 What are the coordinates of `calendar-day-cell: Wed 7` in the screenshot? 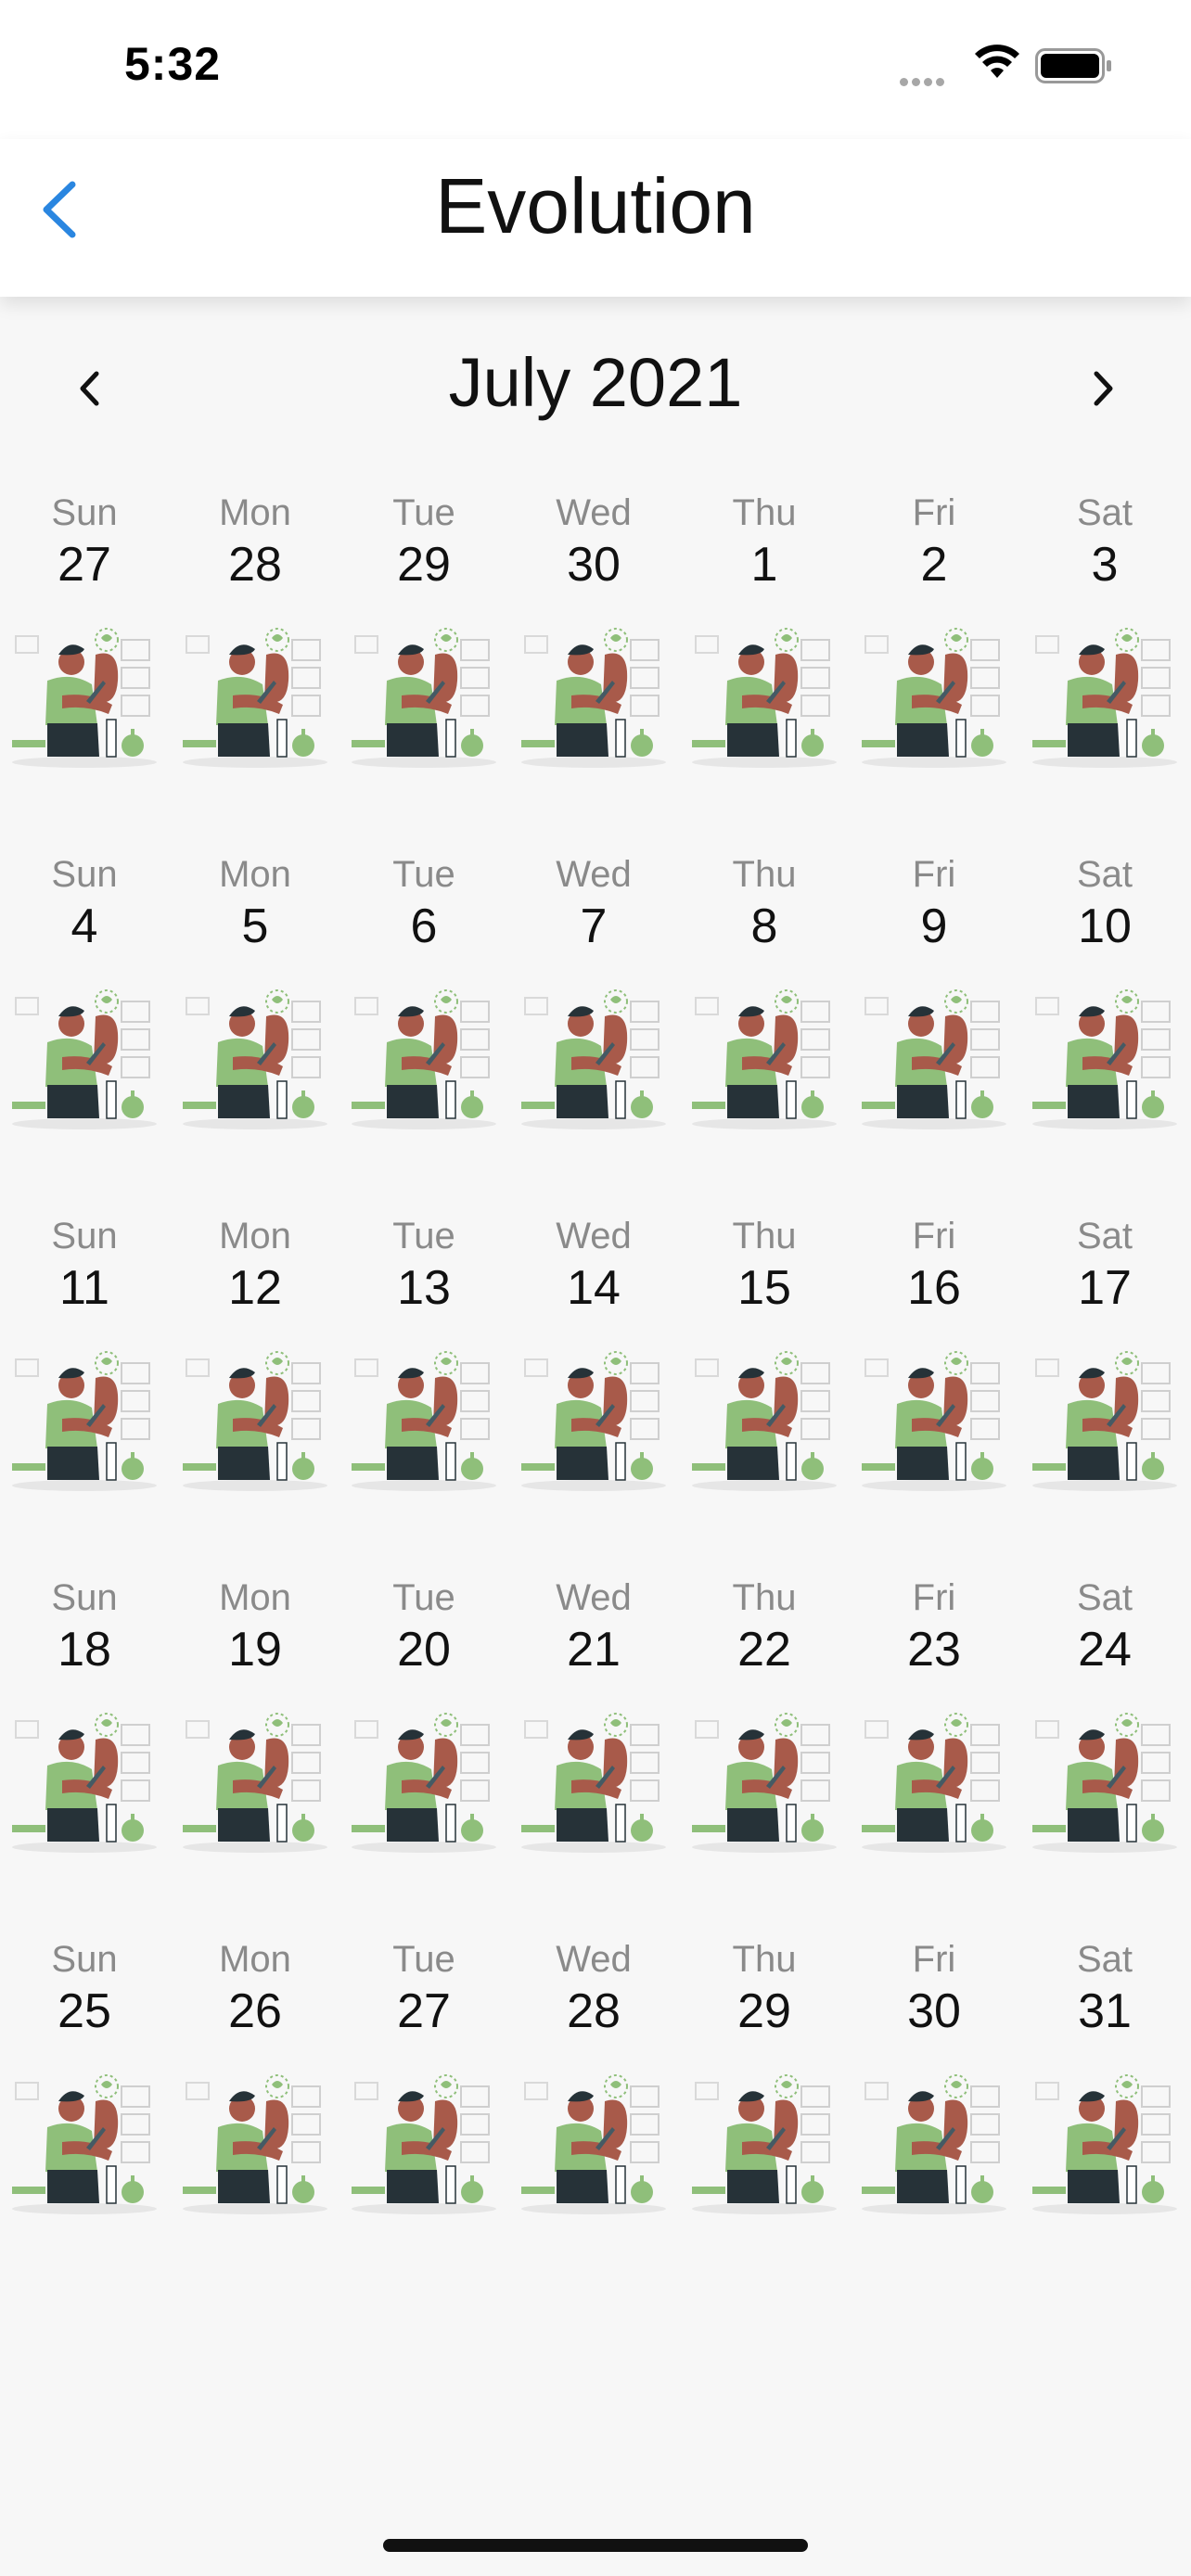 It's located at (593, 993).